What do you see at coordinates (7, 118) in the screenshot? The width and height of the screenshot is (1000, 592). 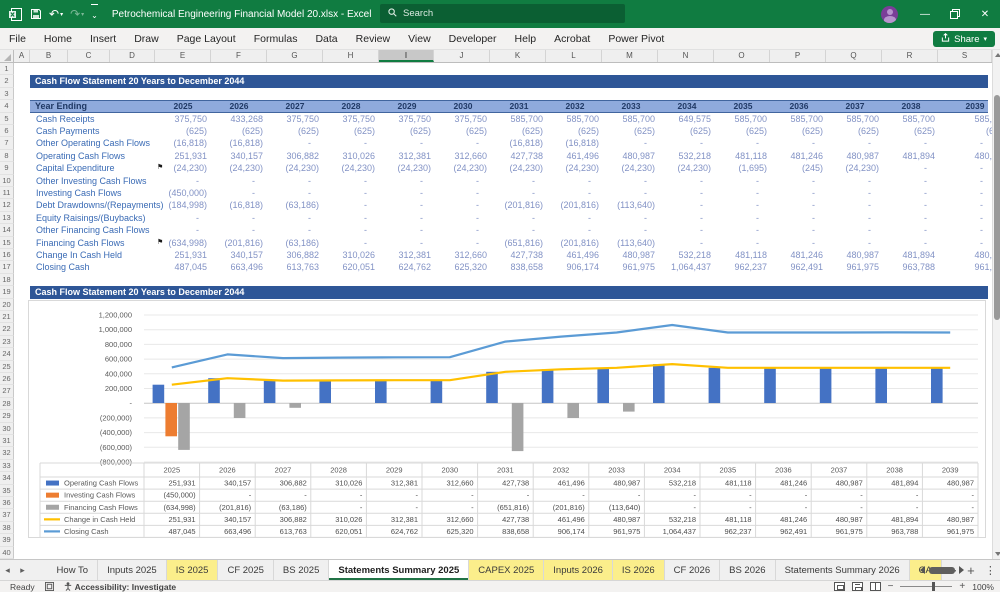 I see `row-header-5: 5` at bounding box center [7, 118].